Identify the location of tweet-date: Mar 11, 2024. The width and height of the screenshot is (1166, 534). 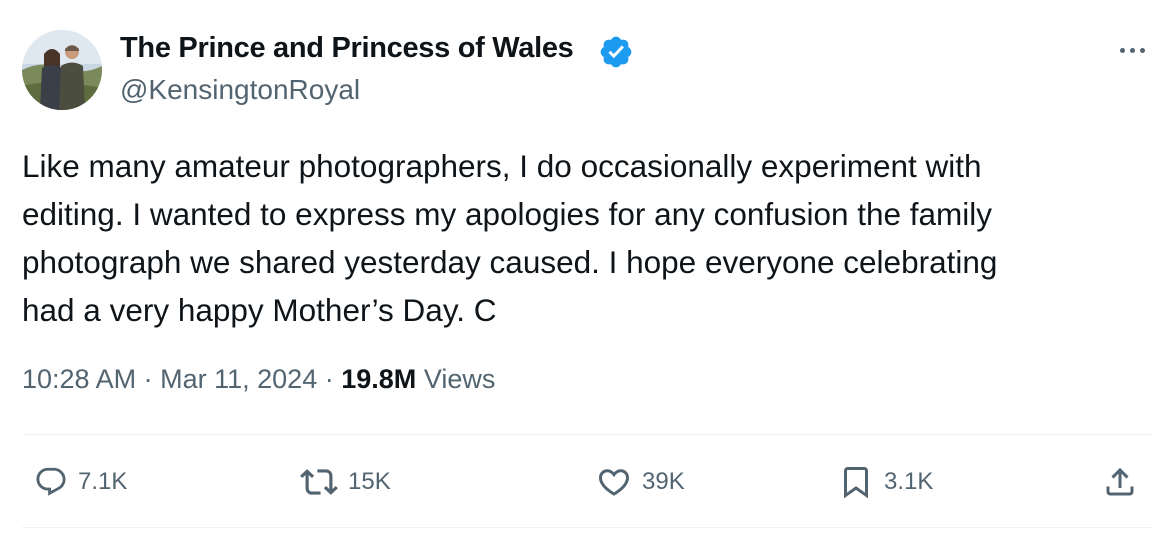
(238, 379).